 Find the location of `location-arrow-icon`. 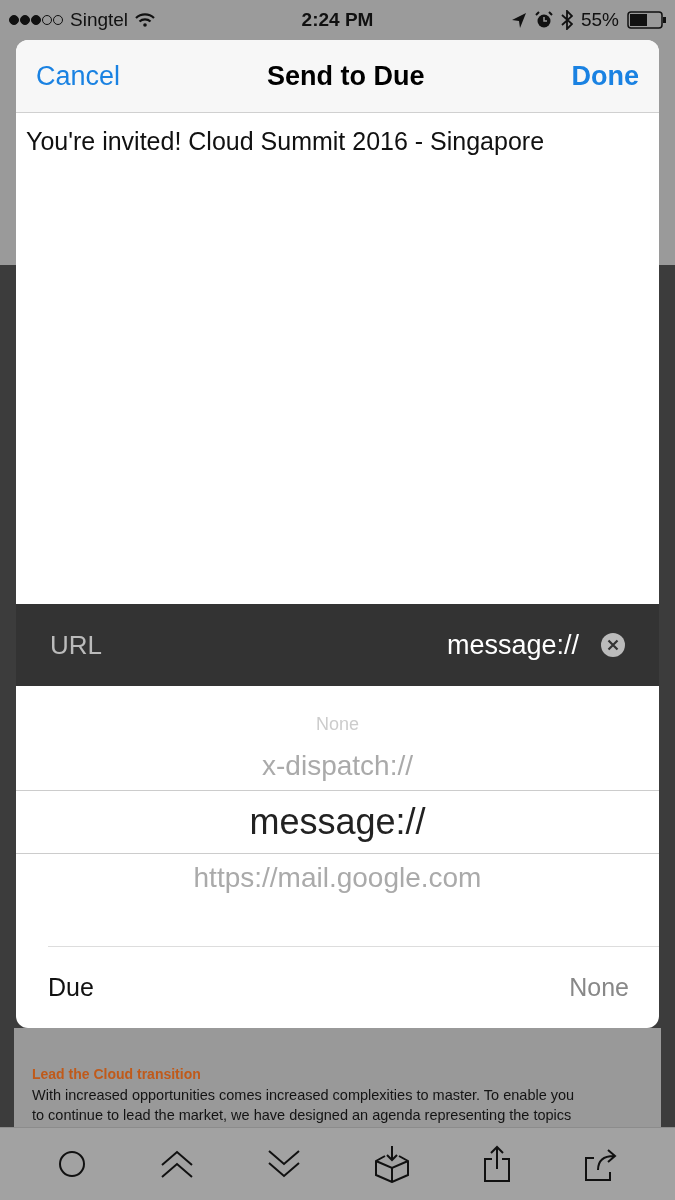

location-arrow-icon is located at coordinates (518, 20).